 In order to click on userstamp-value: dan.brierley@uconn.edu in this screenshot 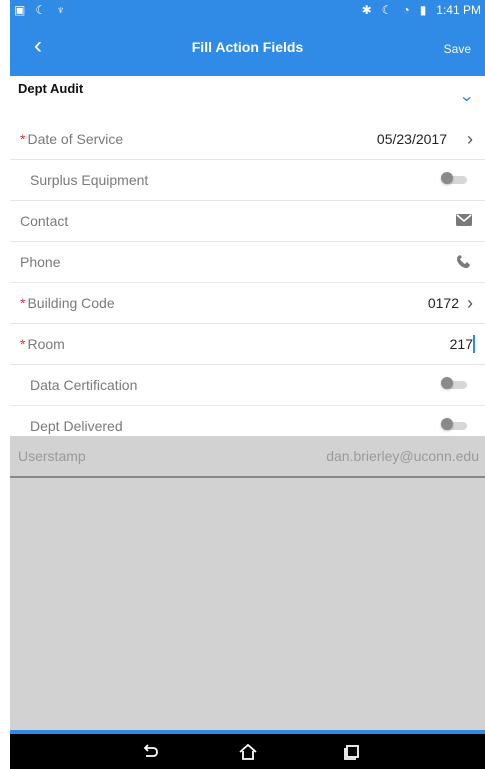, I will do `click(402, 456)`.